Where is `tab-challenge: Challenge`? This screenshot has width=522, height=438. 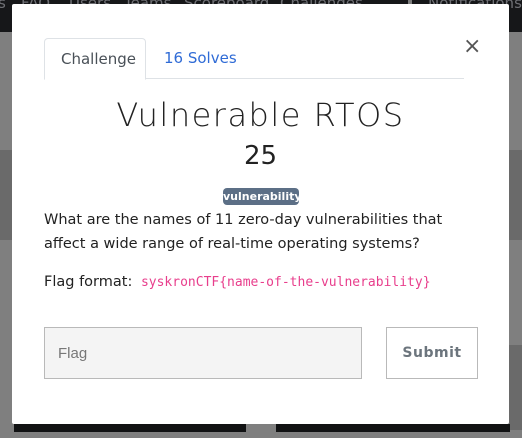
tab-challenge: Challenge is located at coordinates (95, 59).